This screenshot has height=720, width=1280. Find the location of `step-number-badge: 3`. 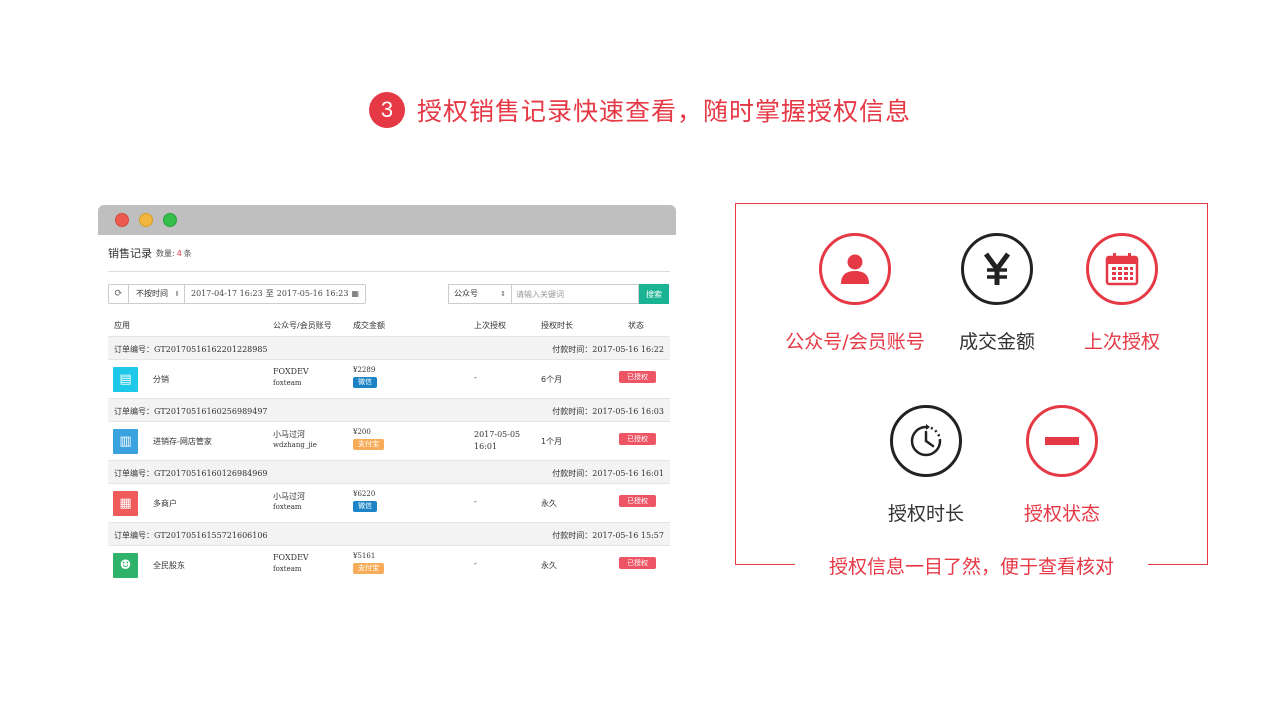

step-number-badge: 3 is located at coordinates (386, 110).